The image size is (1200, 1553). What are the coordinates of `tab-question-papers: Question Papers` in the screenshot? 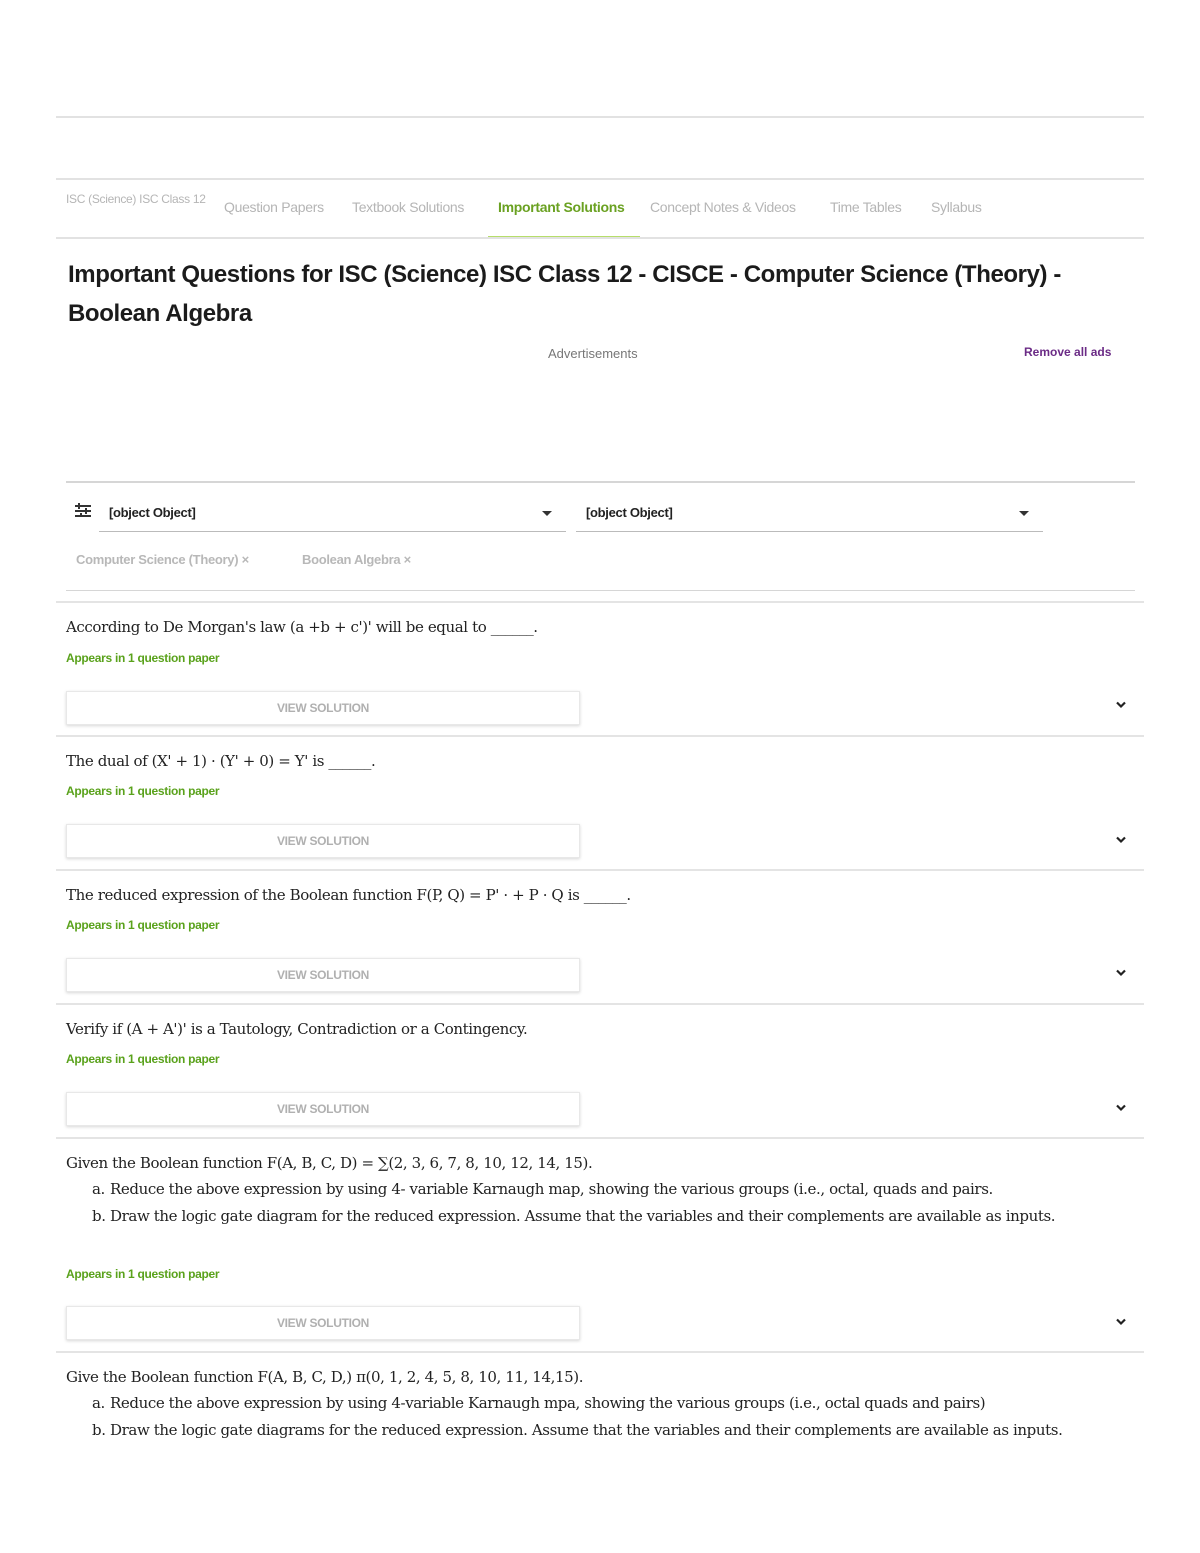 It's located at (284, 209).